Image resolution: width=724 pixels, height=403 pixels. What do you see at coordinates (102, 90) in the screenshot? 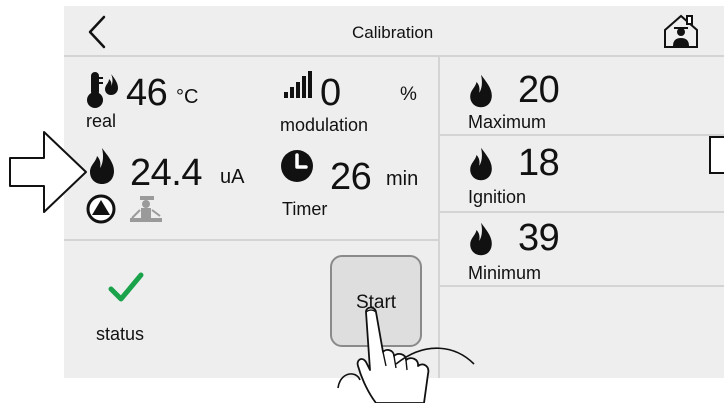
I see `thermometer-flame-icon` at bounding box center [102, 90].